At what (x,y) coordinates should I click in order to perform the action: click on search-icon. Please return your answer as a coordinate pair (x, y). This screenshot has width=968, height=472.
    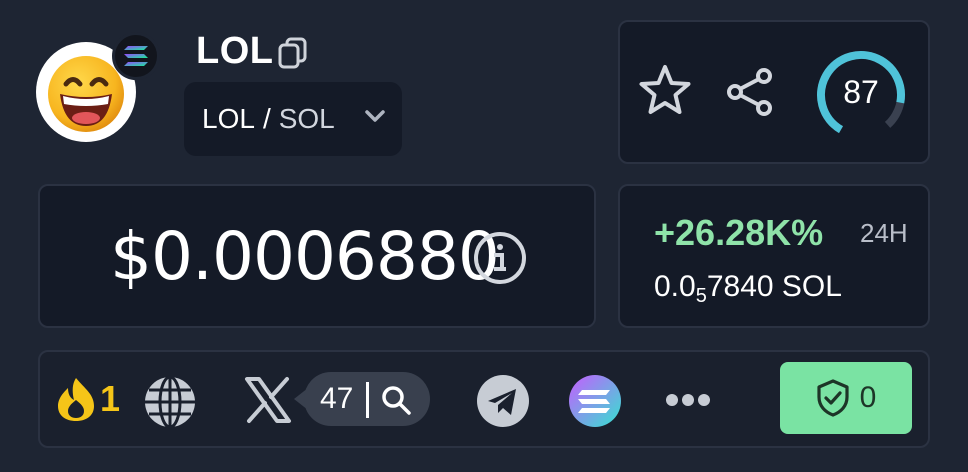
    Looking at the image, I should click on (396, 400).